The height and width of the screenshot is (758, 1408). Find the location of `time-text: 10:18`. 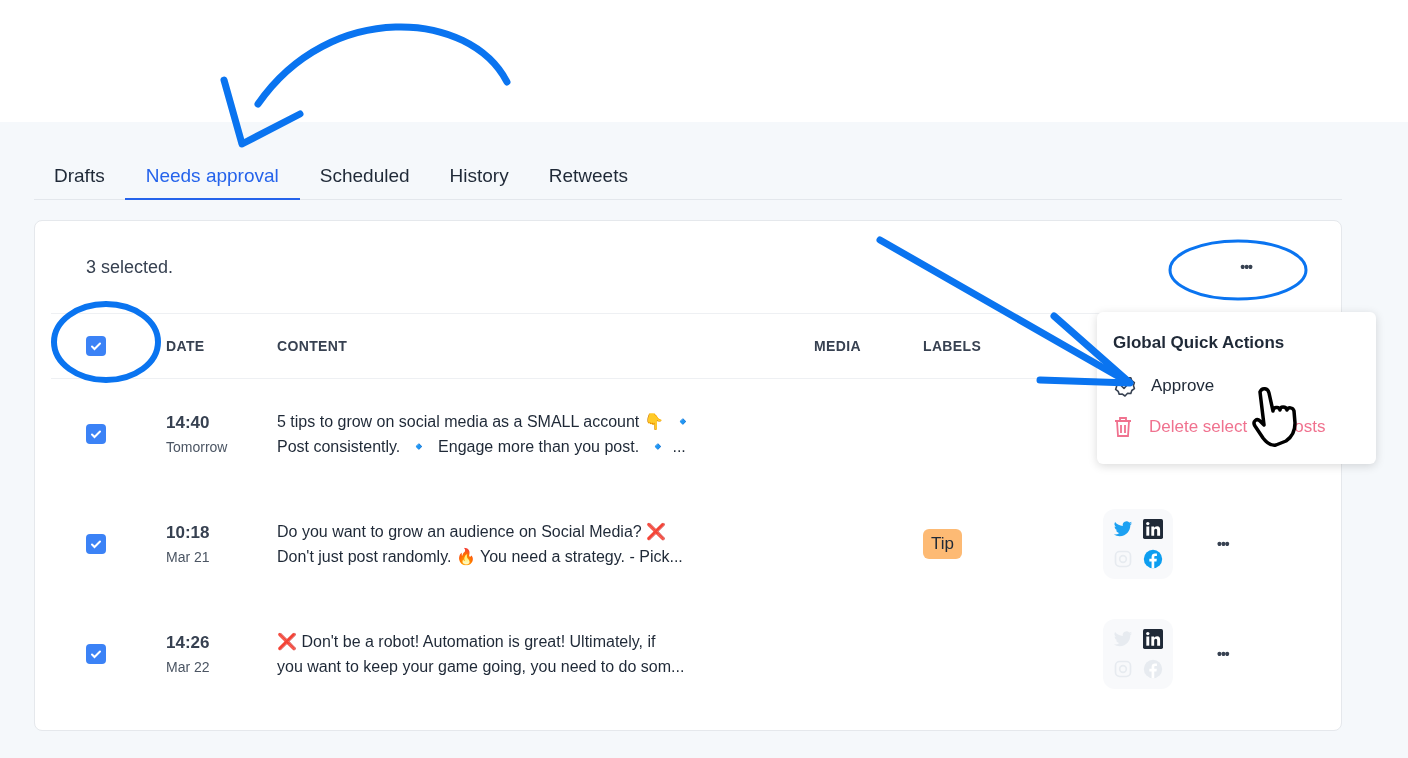

time-text: 10:18 is located at coordinates (188, 532).